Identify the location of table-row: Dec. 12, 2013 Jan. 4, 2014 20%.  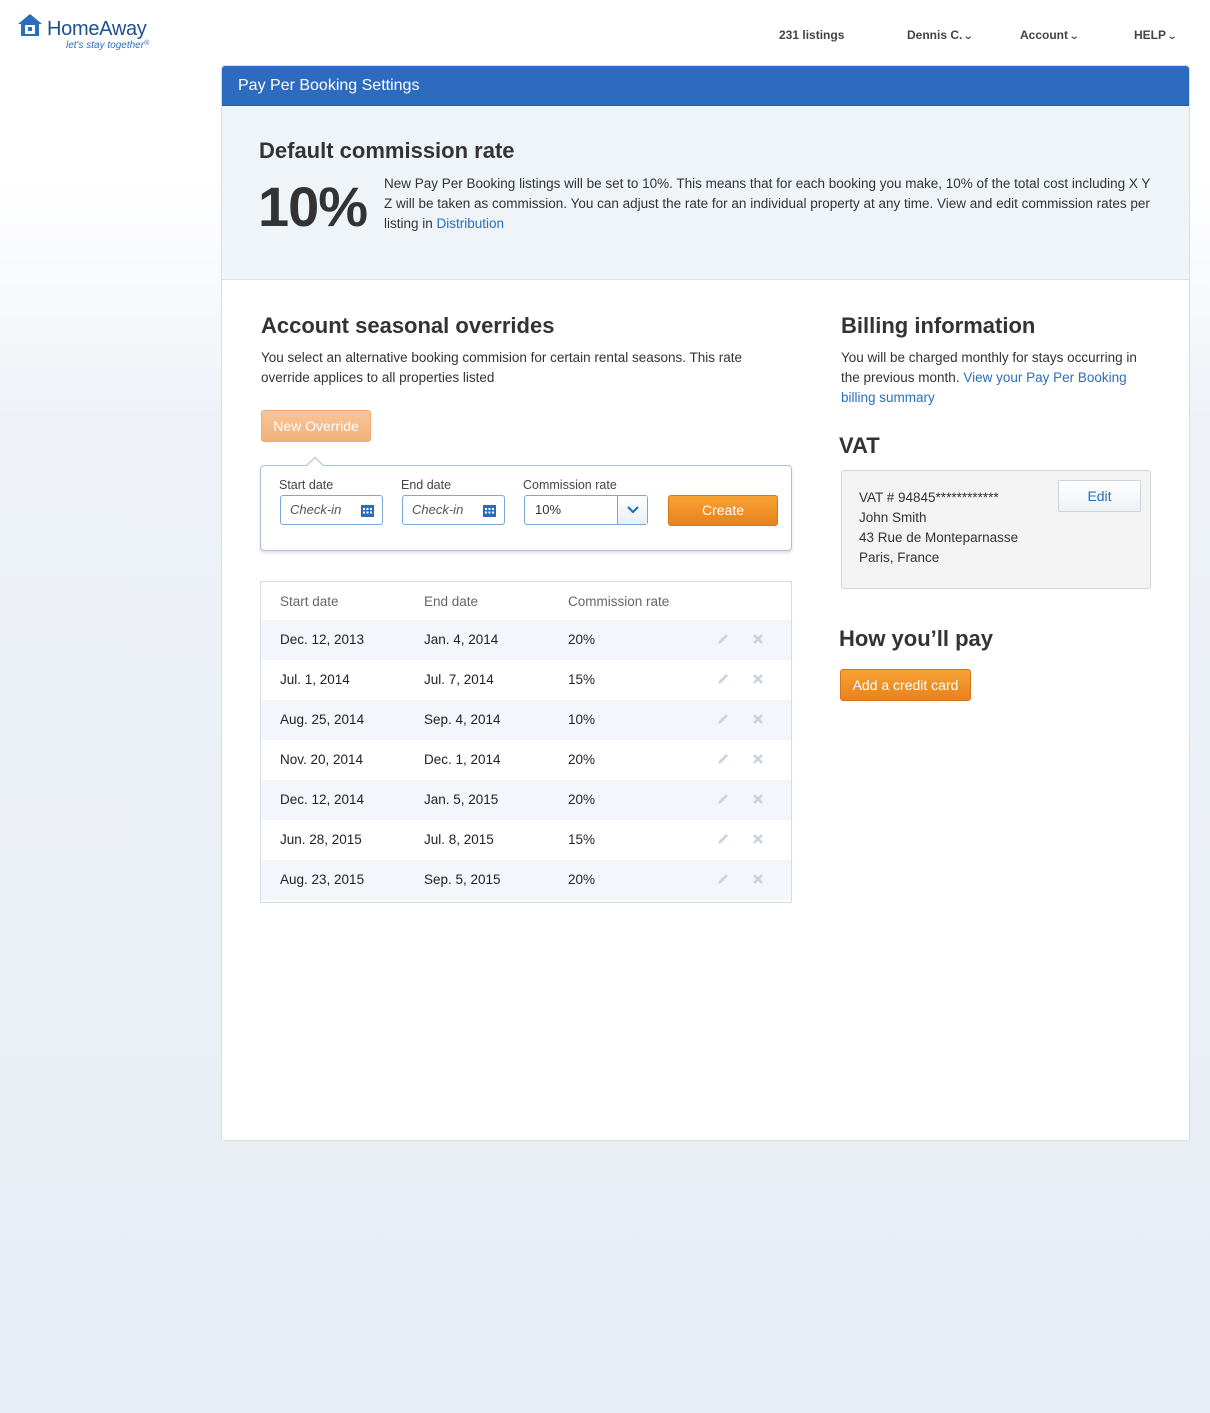
(526, 640).